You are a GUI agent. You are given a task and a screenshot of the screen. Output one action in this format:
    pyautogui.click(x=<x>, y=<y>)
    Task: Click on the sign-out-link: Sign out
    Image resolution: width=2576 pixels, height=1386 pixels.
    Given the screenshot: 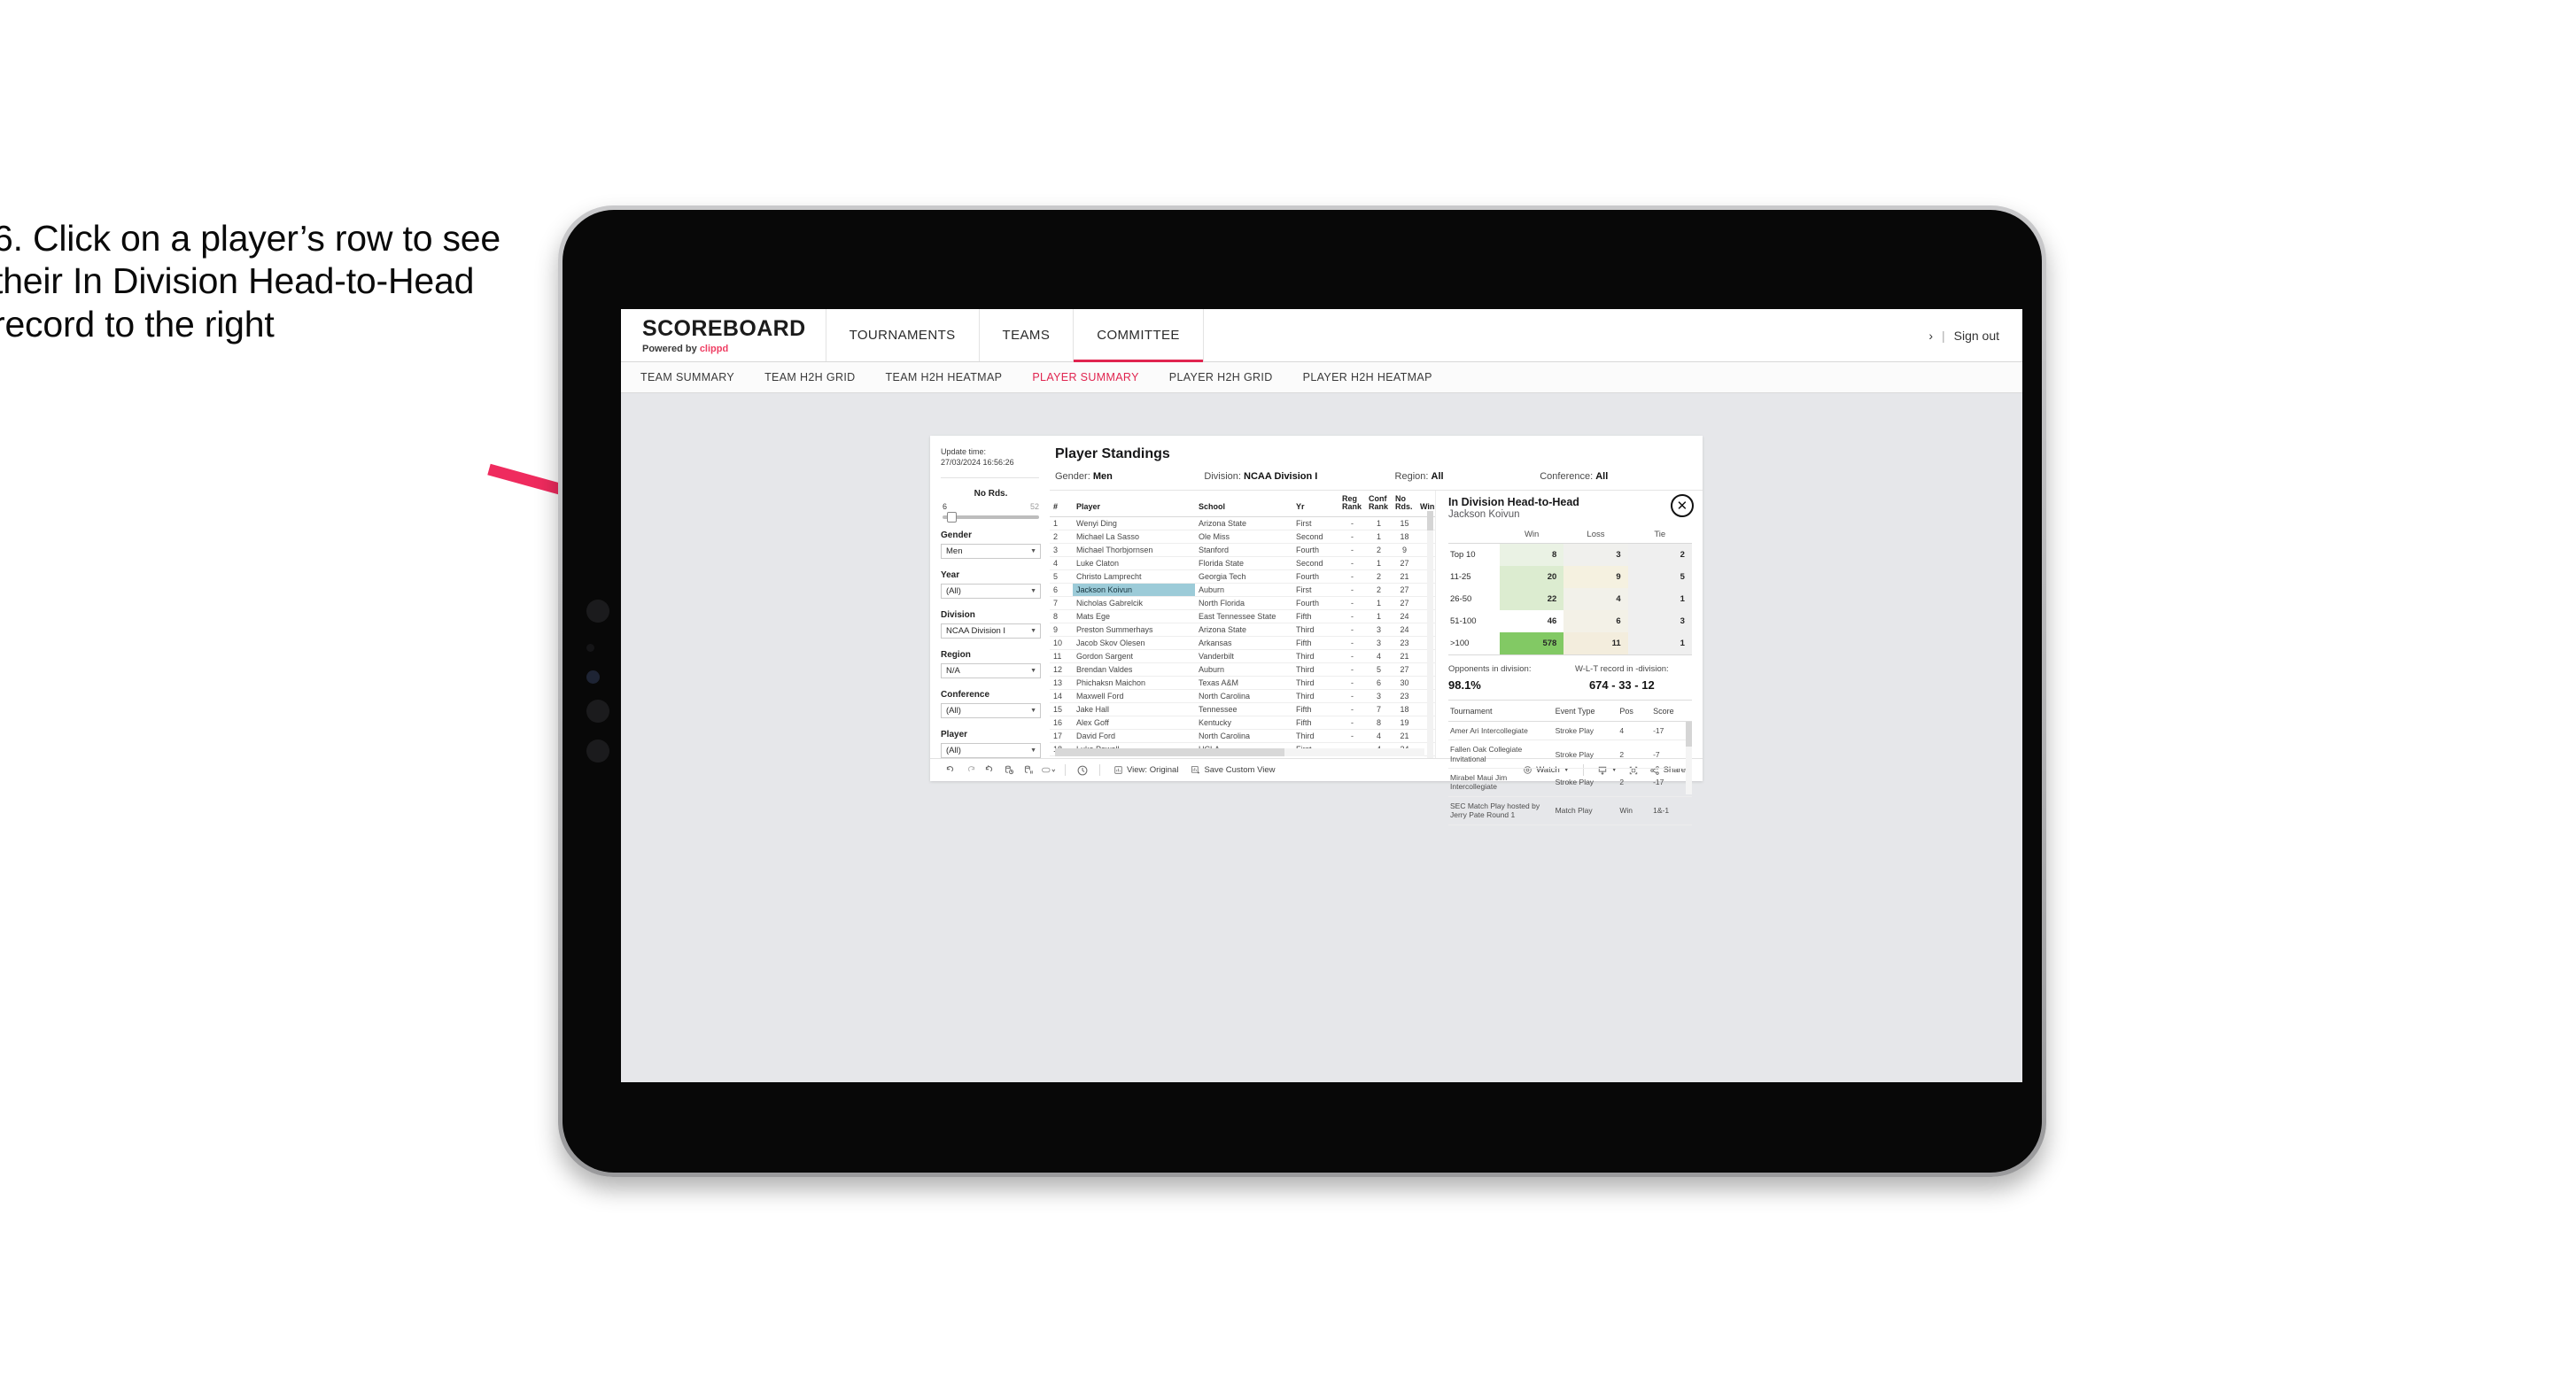 What is the action you would take?
    pyautogui.click(x=1976, y=336)
    